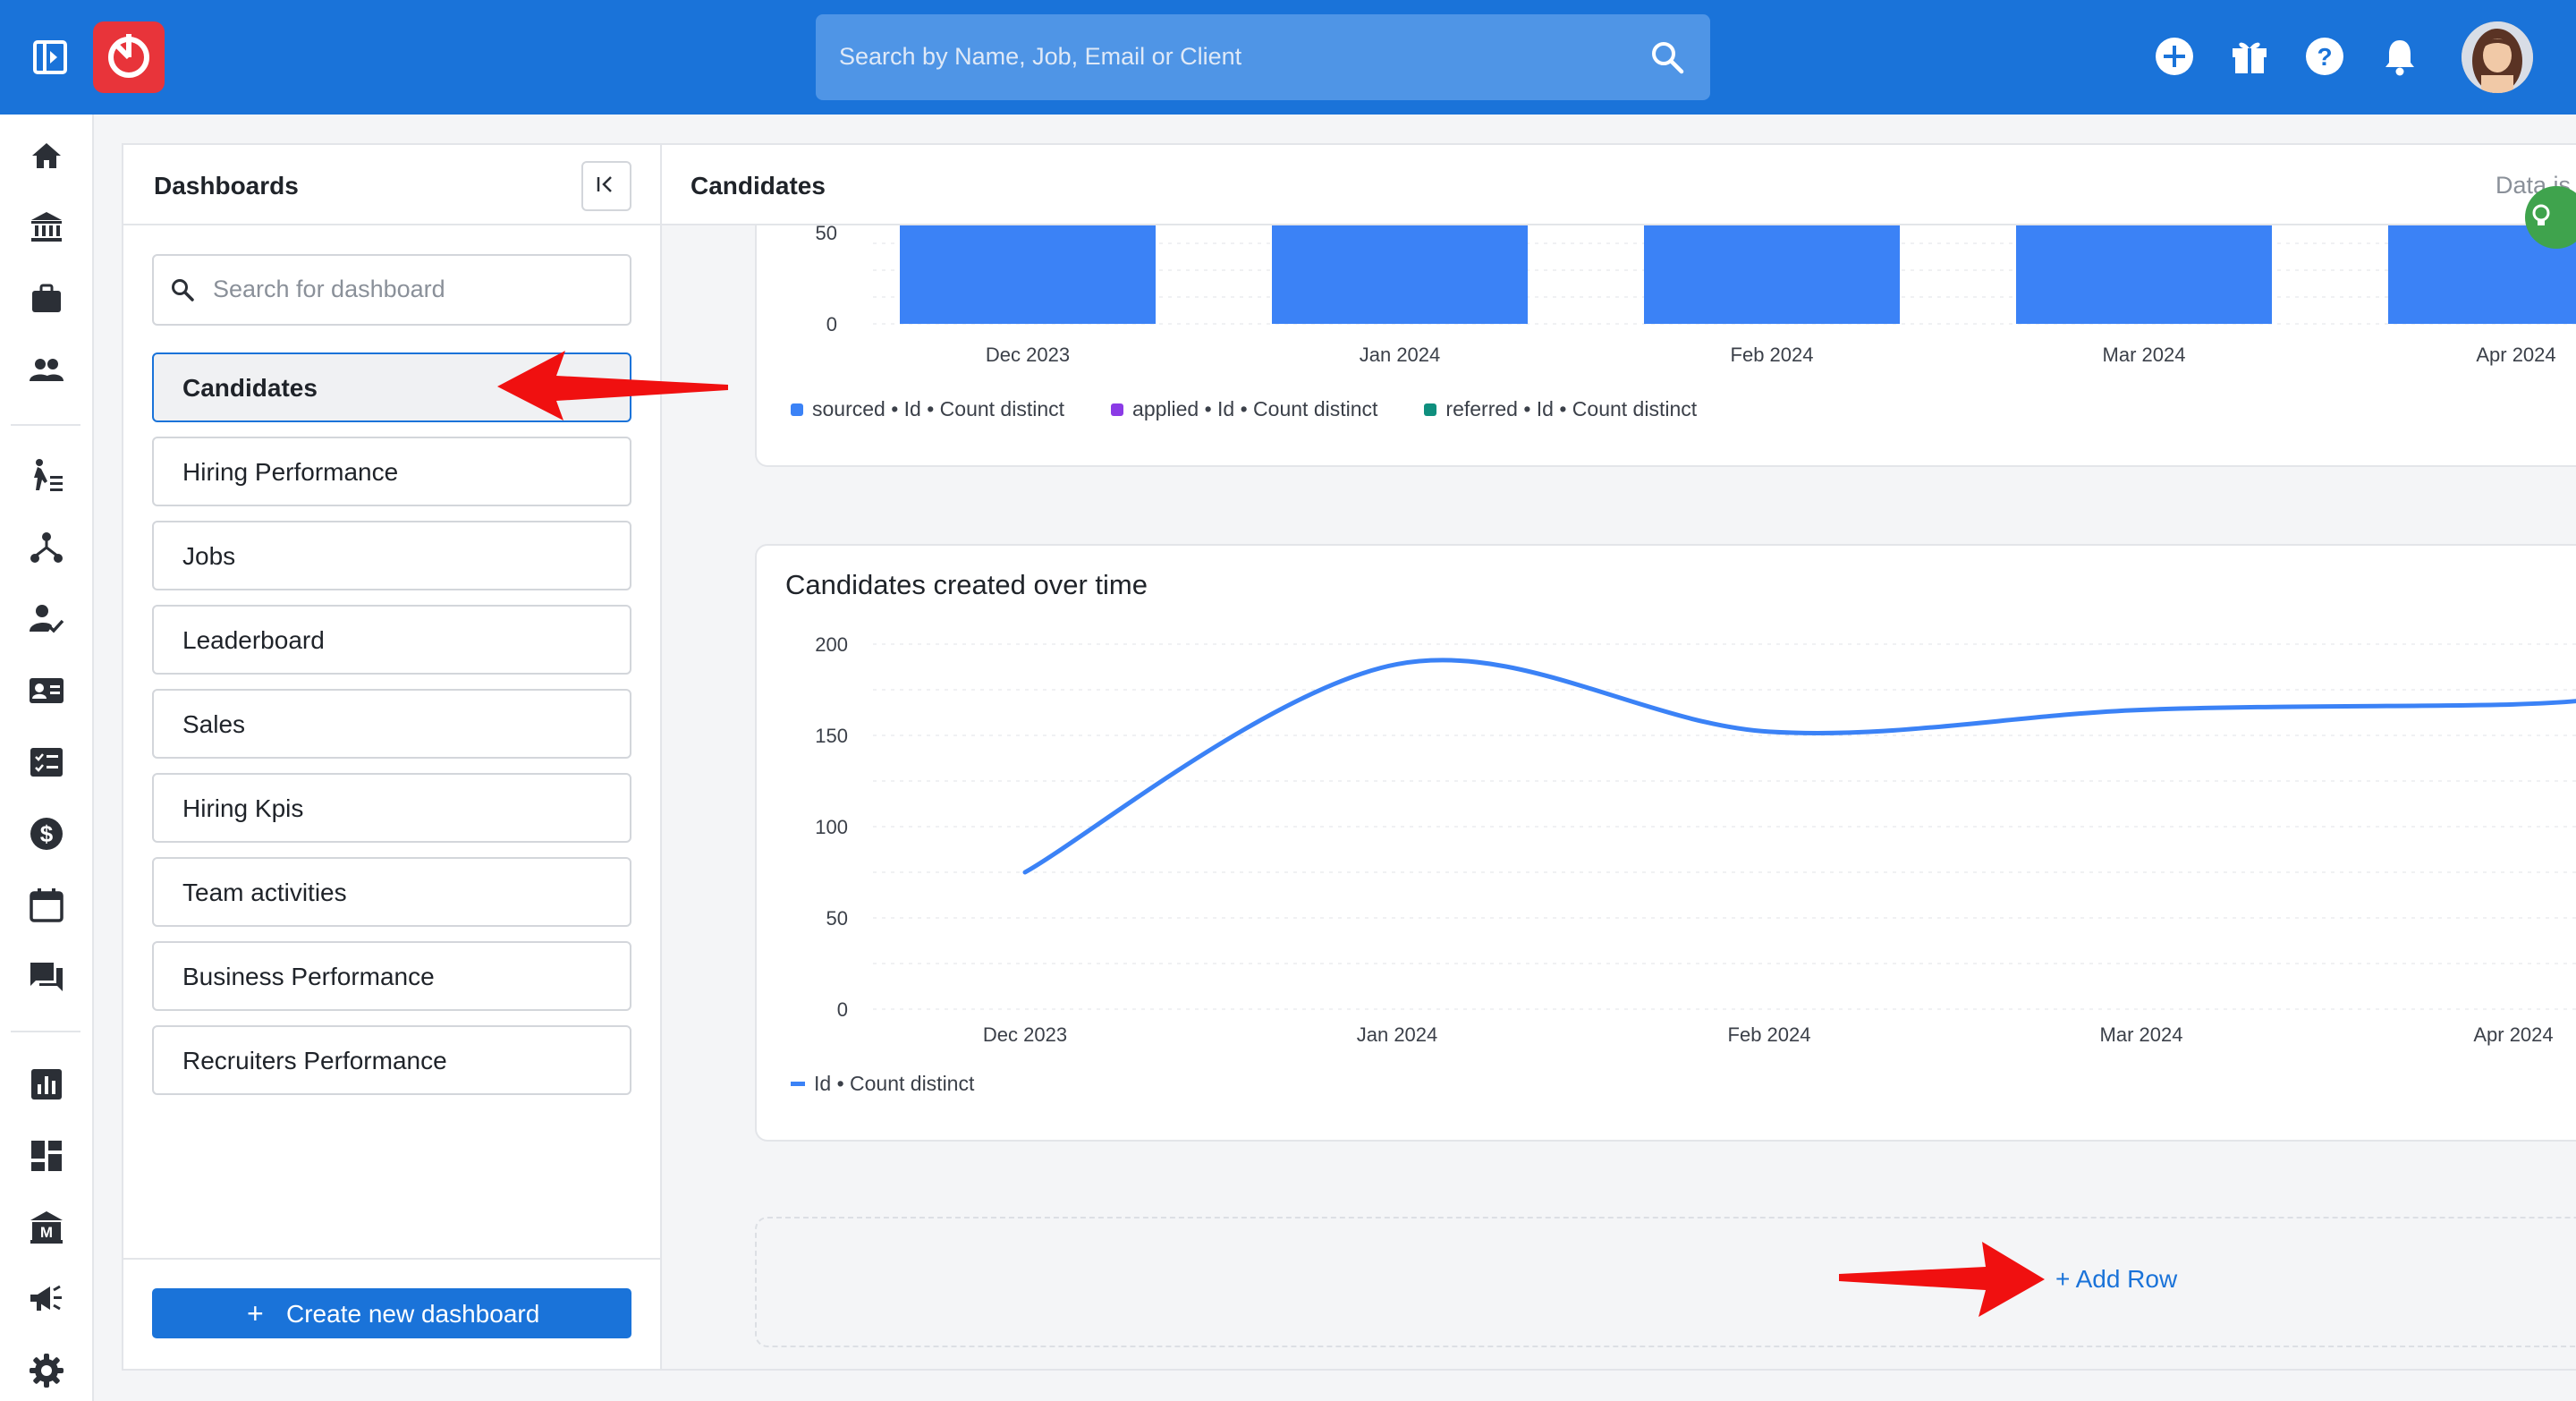  I want to click on legend-label: applied • Id • Count distinct, so click(1255, 408).